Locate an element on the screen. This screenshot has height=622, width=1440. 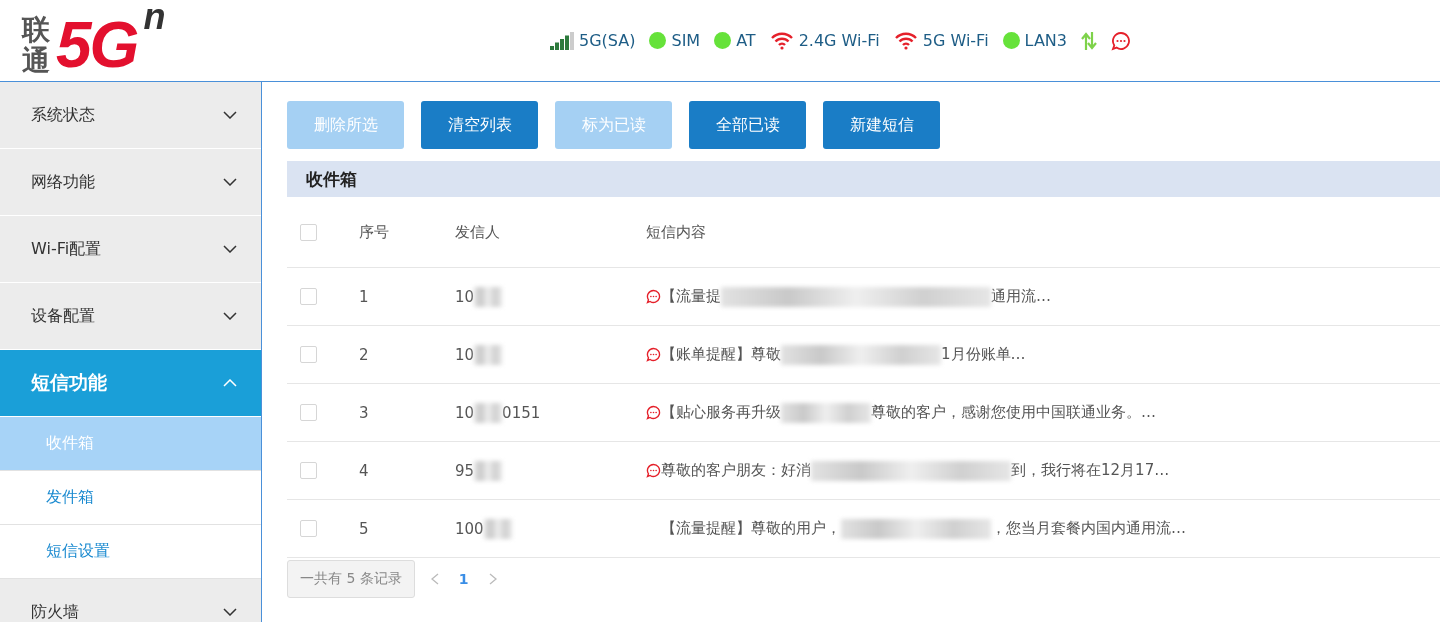
status-label: 5G Wi-Fi is located at coordinates (955, 40).